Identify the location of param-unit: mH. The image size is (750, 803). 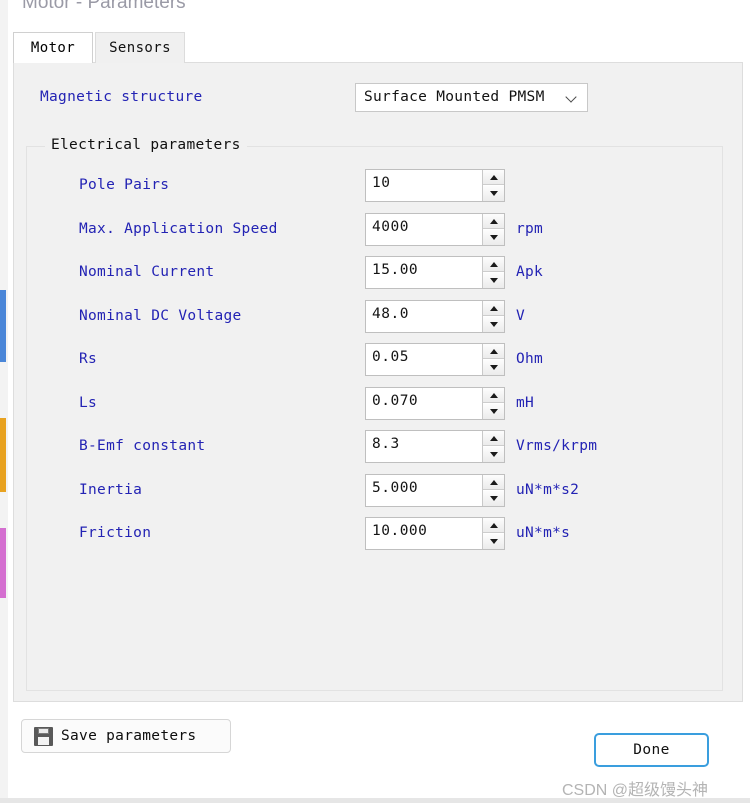
(525, 402).